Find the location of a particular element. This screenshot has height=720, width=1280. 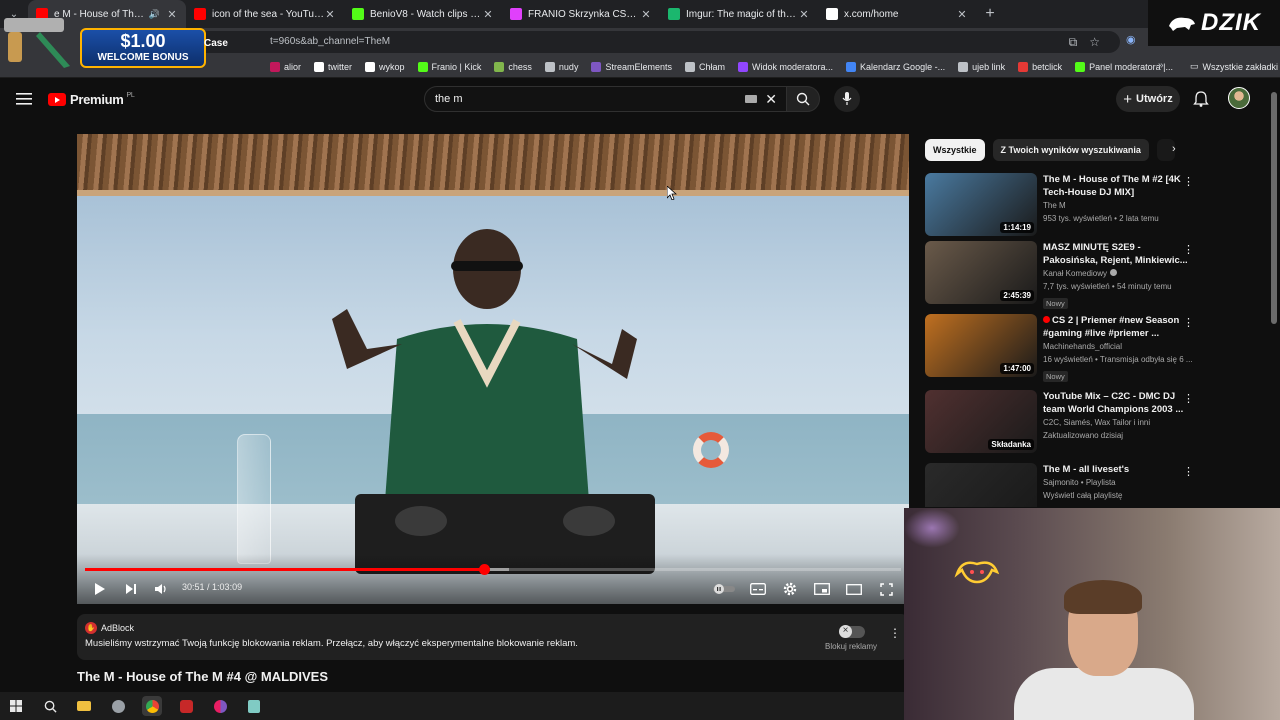

bookmark-item: wykop is located at coordinates (385, 66).